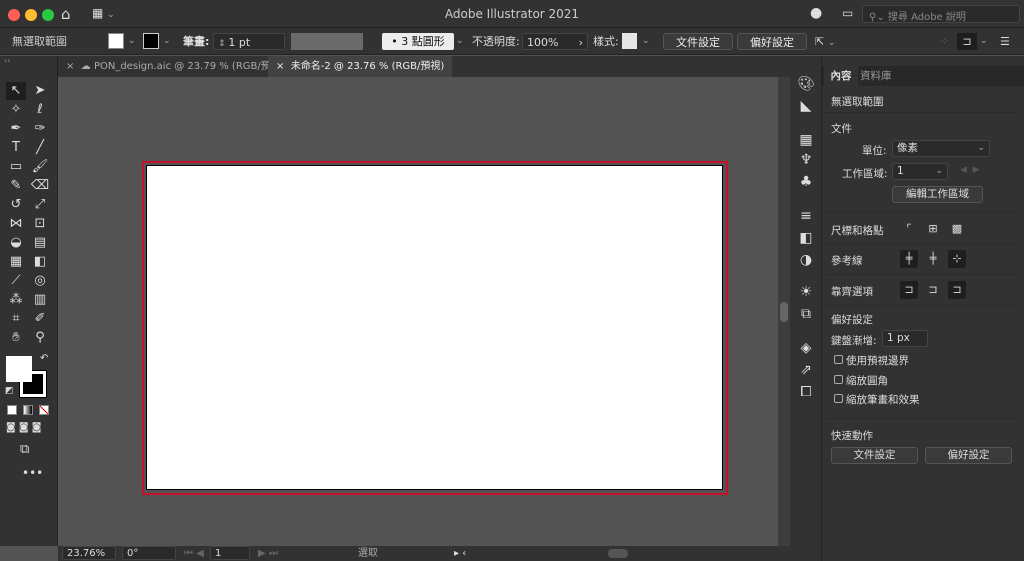  Describe the element at coordinates (40, 205) in the screenshot. I see `scale-tool-icon: ⤢` at that location.